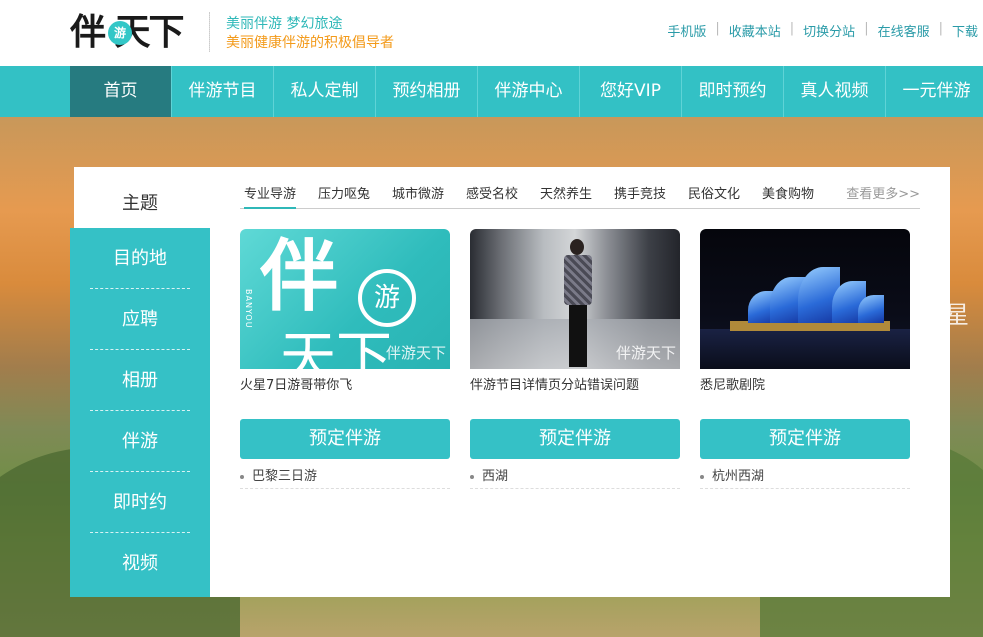 The height and width of the screenshot is (637, 983). Describe the element at coordinates (805, 477) in the screenshot. I see `destination-item: 杭州西湖` at that location.